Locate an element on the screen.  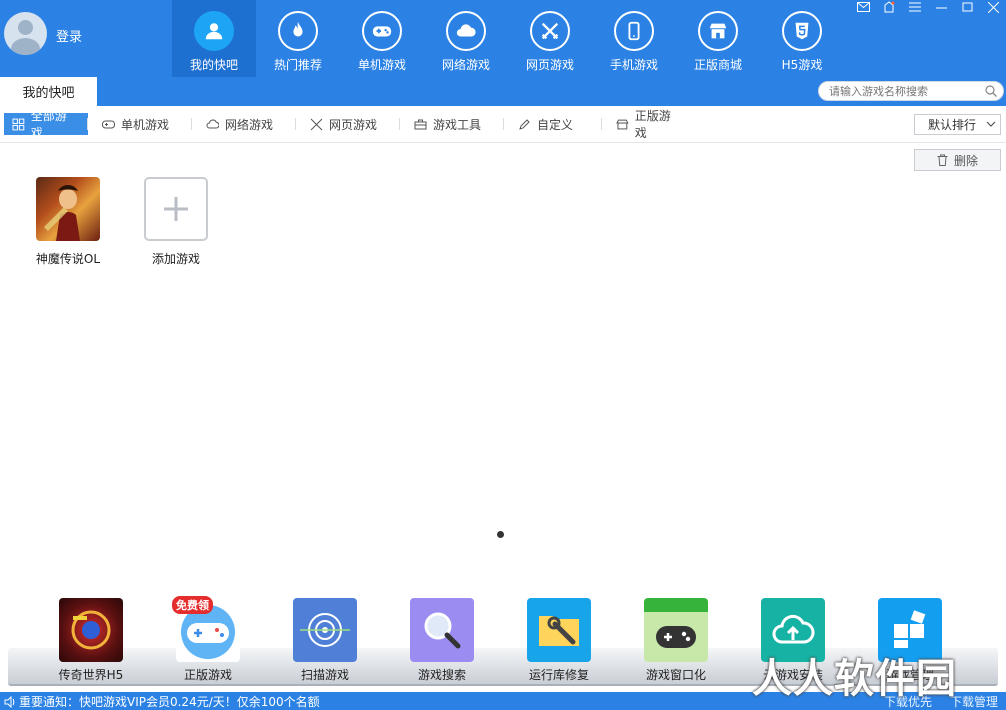
search-input is located at coordinates (904, 91).